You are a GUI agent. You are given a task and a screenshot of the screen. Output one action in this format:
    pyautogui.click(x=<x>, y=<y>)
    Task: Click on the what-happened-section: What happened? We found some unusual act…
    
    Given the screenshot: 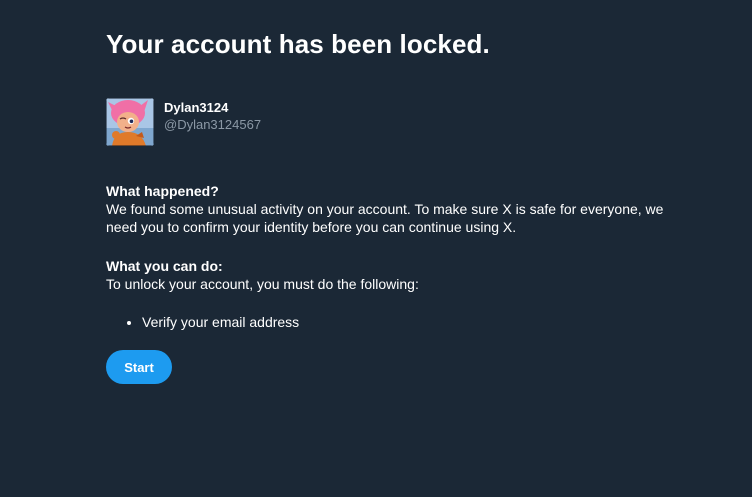 What is the action you would take?
    pyautogui.click(x=401, y=209)
    